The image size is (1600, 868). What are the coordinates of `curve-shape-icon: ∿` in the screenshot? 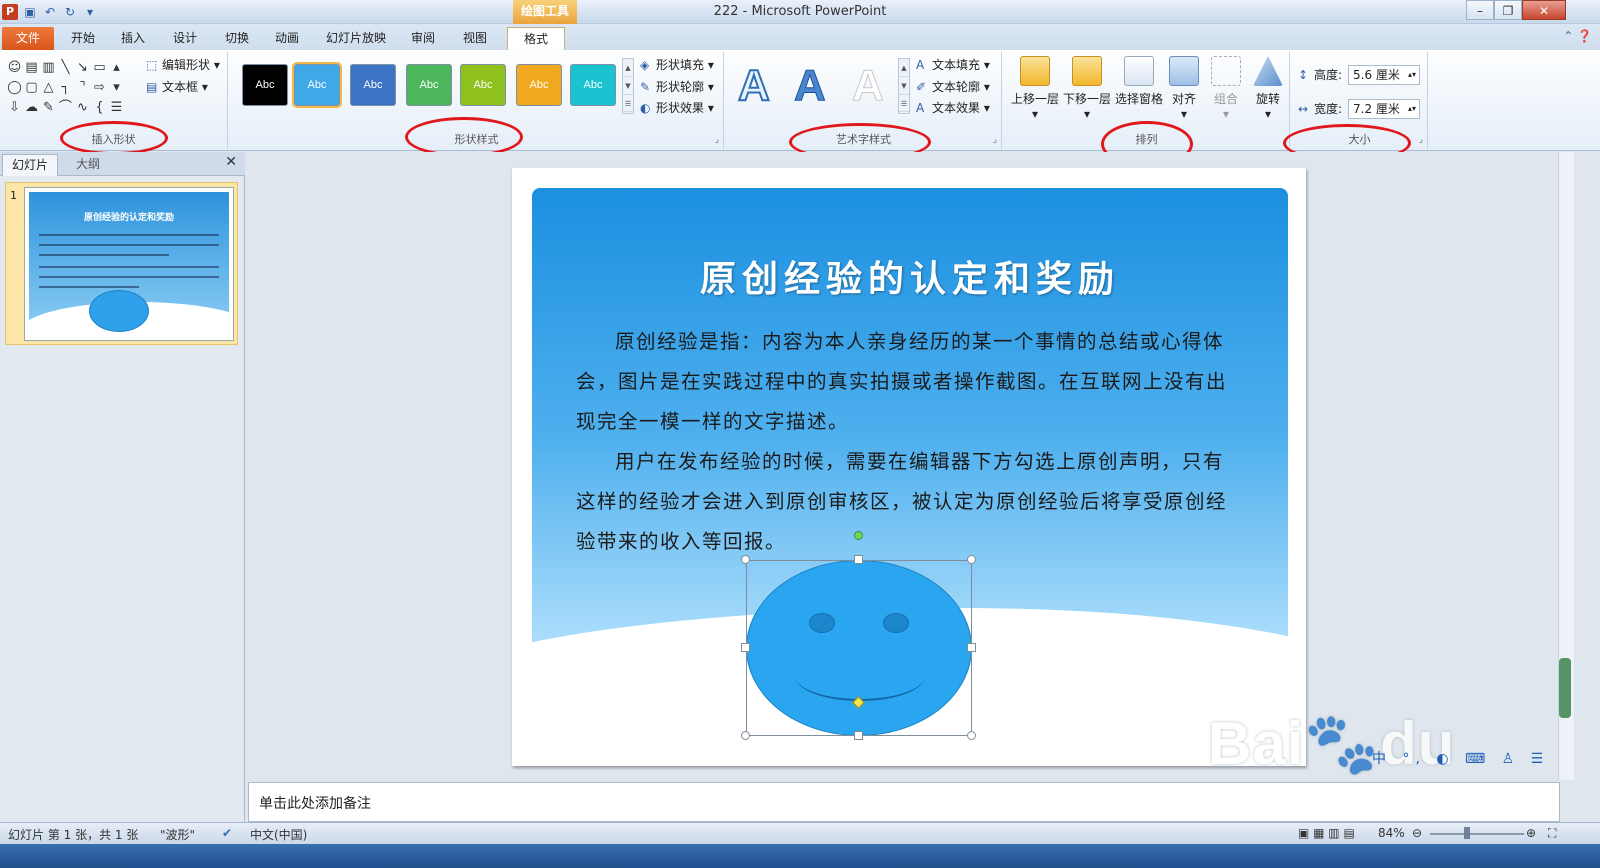 It's located at (82, 108).